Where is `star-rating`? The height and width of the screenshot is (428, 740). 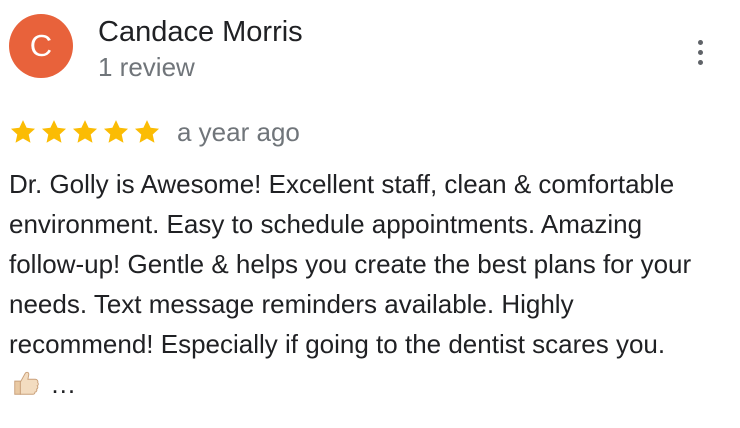
star-rating is located at coordinates (85, 132).